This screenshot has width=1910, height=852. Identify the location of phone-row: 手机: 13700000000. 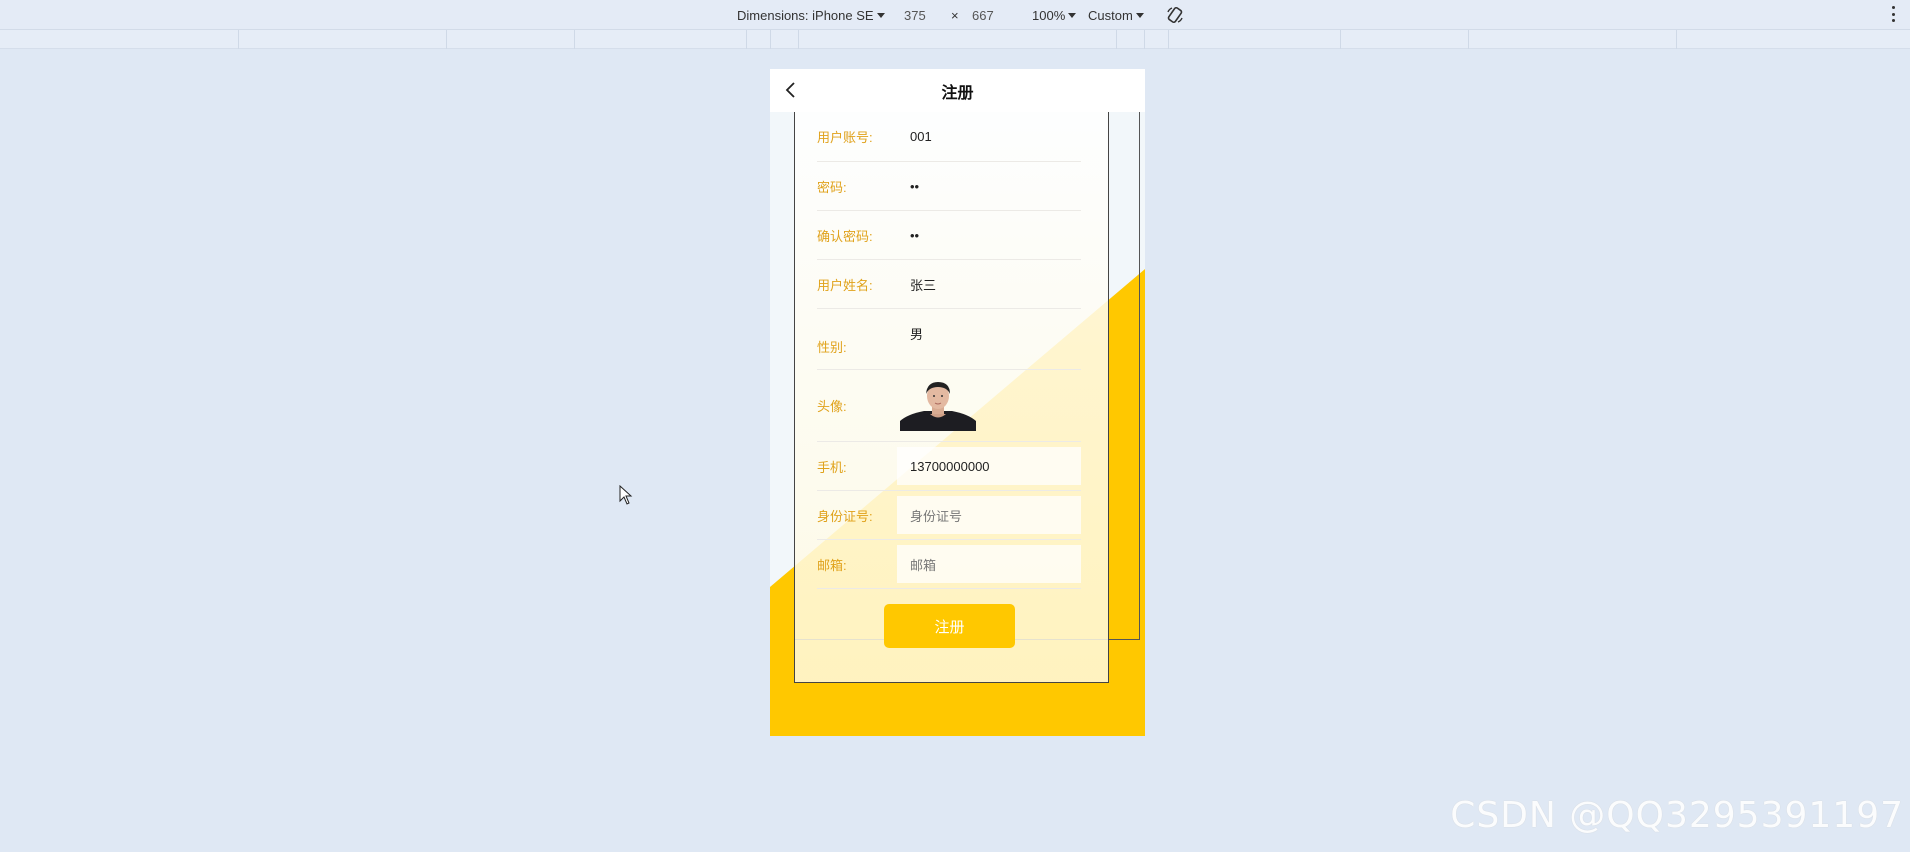
(949, 466).